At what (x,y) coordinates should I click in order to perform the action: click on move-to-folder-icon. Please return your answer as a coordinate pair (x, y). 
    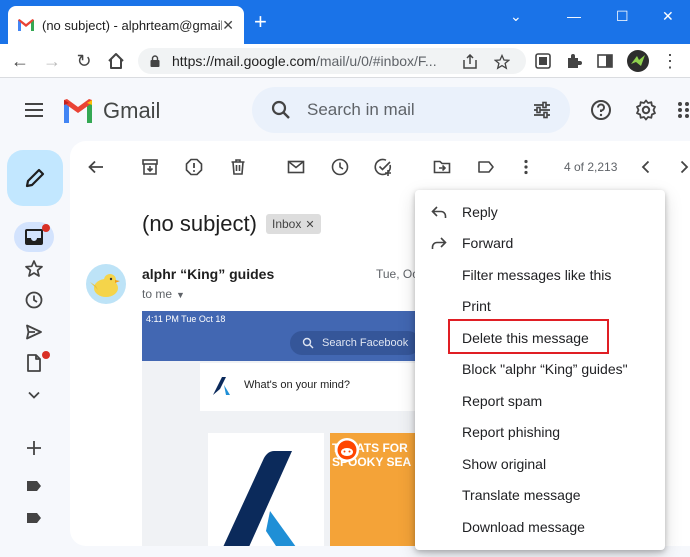
    Looking at the image, I should click on (442, 167).